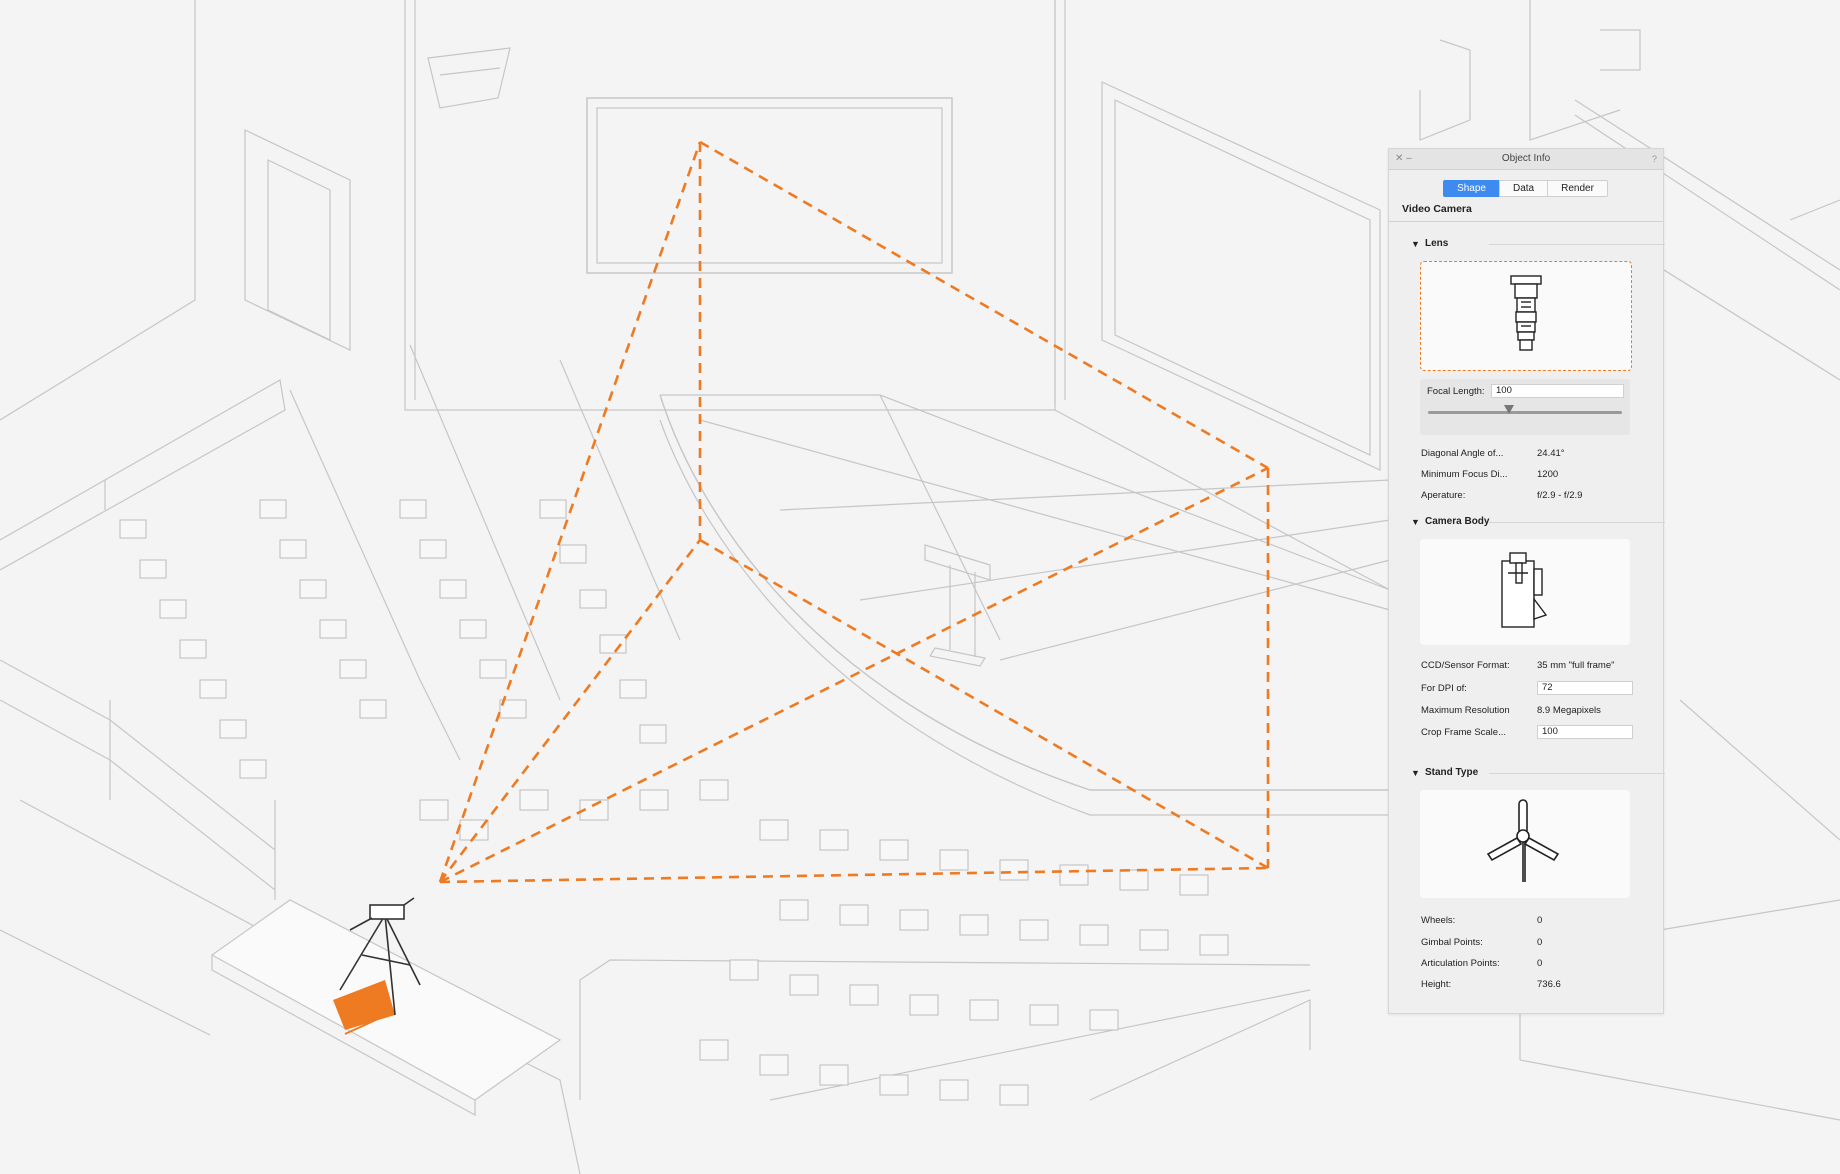  What do you see at coordinates (1452, 942) in the screenshot?
I see `gimbal-points-label: Gimbal Points:` at bounding box center [1452, 942].